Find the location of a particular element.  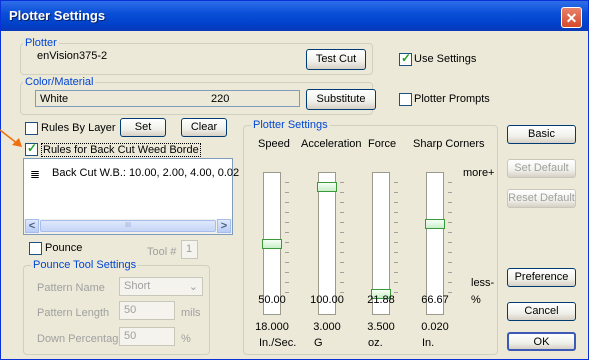

pattern-length-label: Pattern Length is located at coordinates (73, 313).